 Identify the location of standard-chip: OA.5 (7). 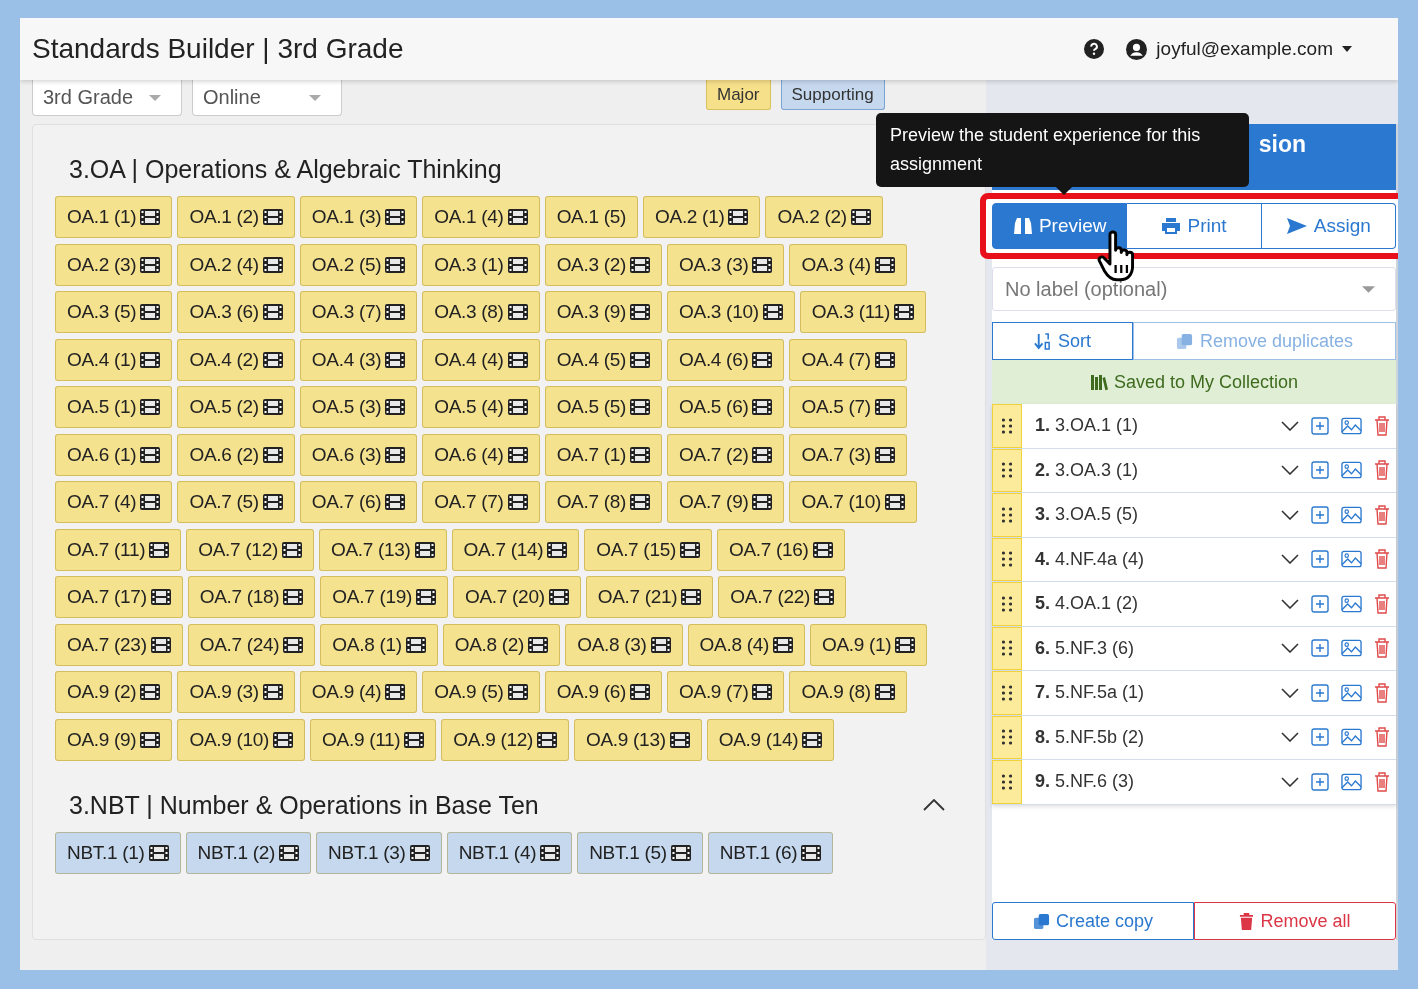
(848, 407).